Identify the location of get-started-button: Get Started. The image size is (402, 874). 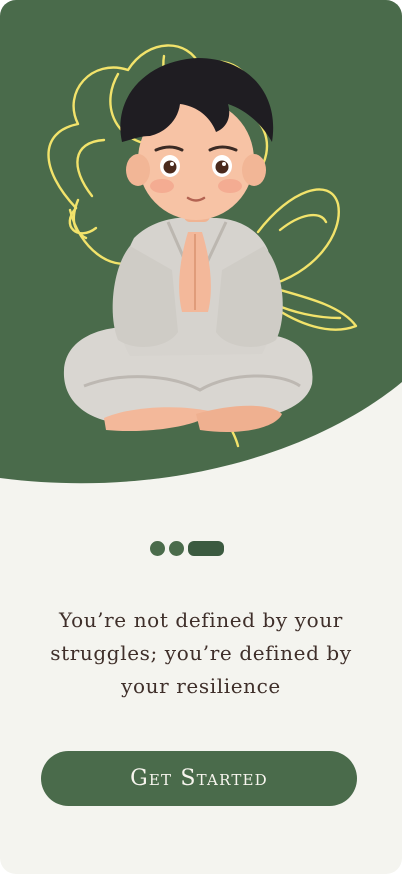
(199, 778).